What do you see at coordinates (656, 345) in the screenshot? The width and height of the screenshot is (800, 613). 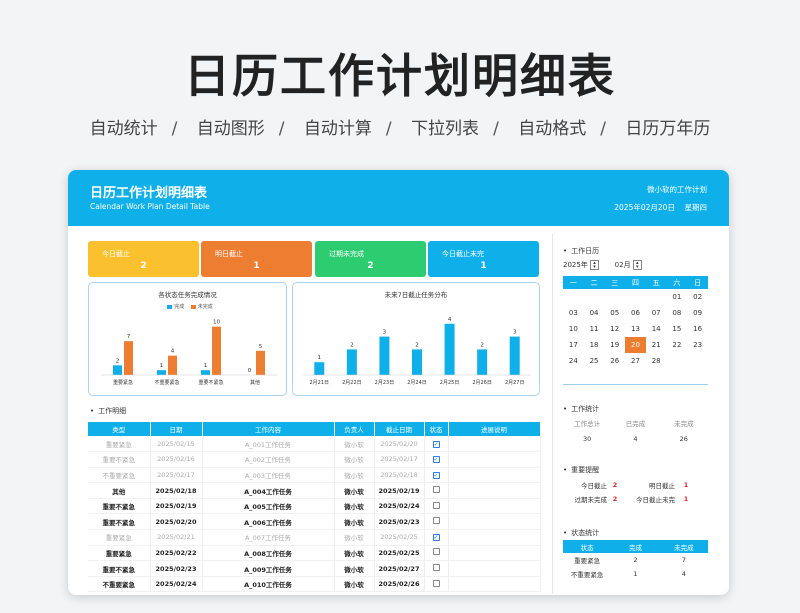 I see `calendar-day: 21` at bounding box center [656, 345].